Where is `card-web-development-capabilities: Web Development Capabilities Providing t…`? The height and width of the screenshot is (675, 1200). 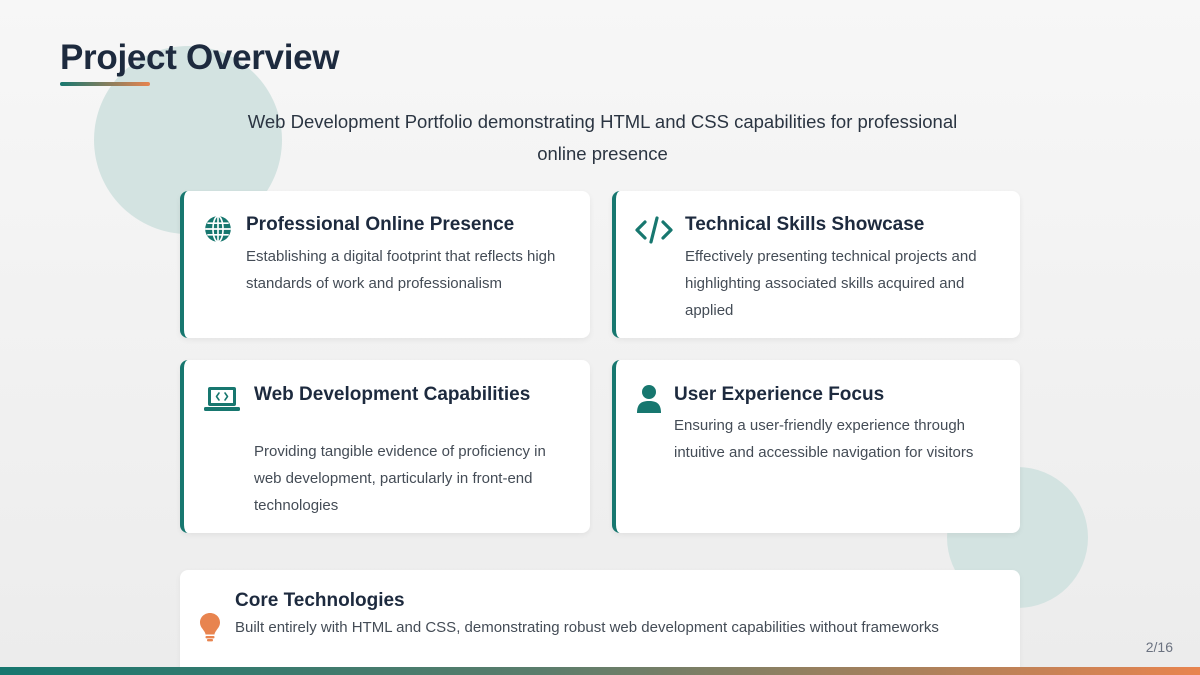 card-web-development-capabilities: Web Development Capabilities Providing t… is located at coordinates (385, 446).